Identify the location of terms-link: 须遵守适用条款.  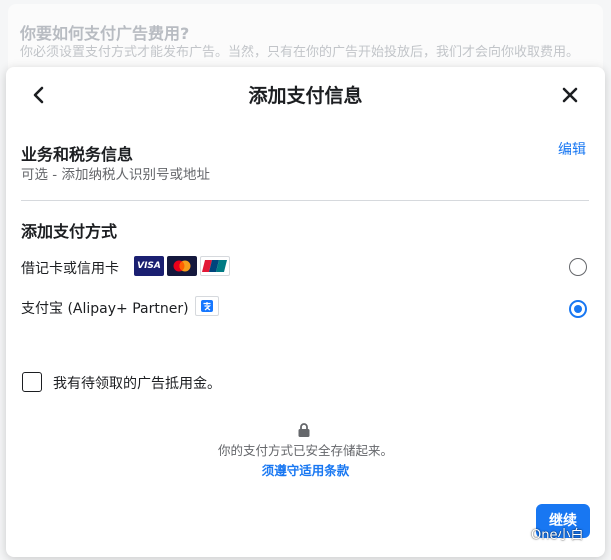
(305, 469).